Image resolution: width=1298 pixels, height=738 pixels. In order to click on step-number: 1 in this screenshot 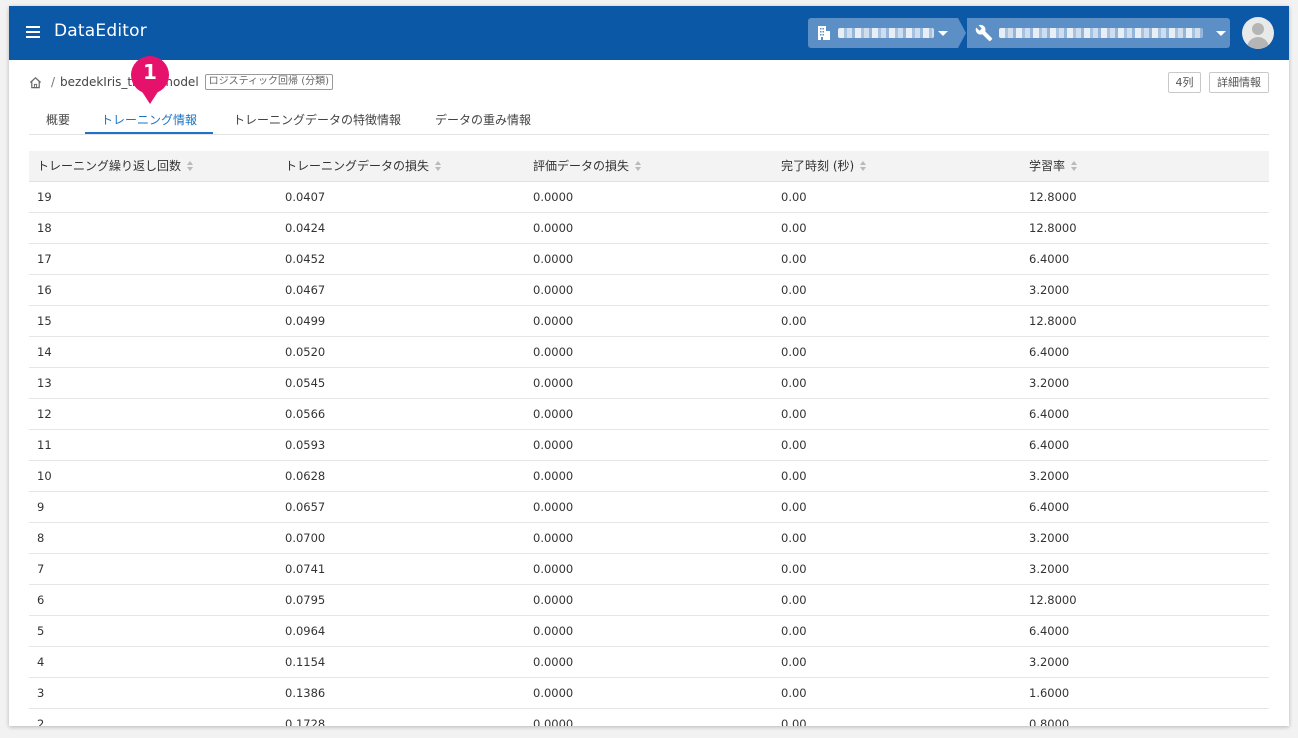, I will do `click(150, 72)`.